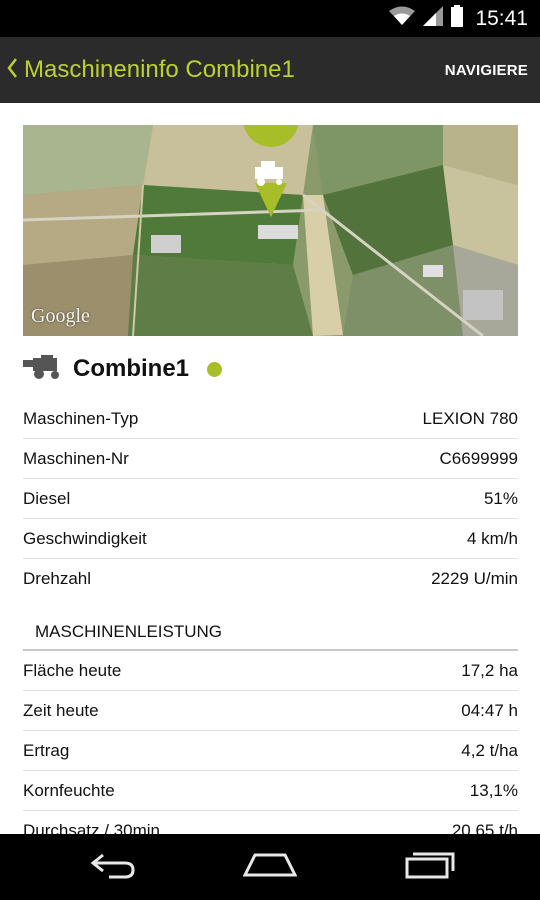  Describe the element at coordinates (60, 316) in the screenshot. I see `map-attribution: Google` at that location.